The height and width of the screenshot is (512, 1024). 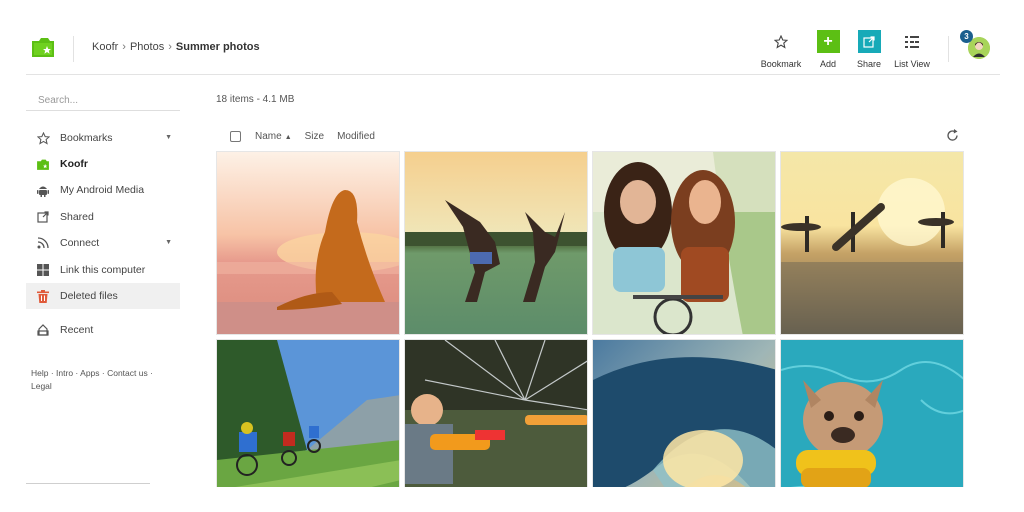 What do you see at coordinates (828, 41) in the screenshot?
I see `plus-icon: +` at bounding box center [828, 41].